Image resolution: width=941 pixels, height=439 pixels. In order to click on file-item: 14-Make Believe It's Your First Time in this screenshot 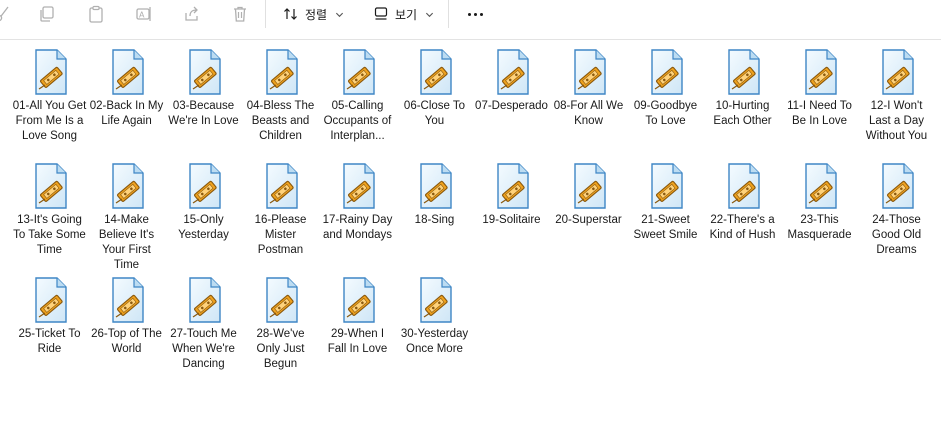, I will do `click(126, 217)`.